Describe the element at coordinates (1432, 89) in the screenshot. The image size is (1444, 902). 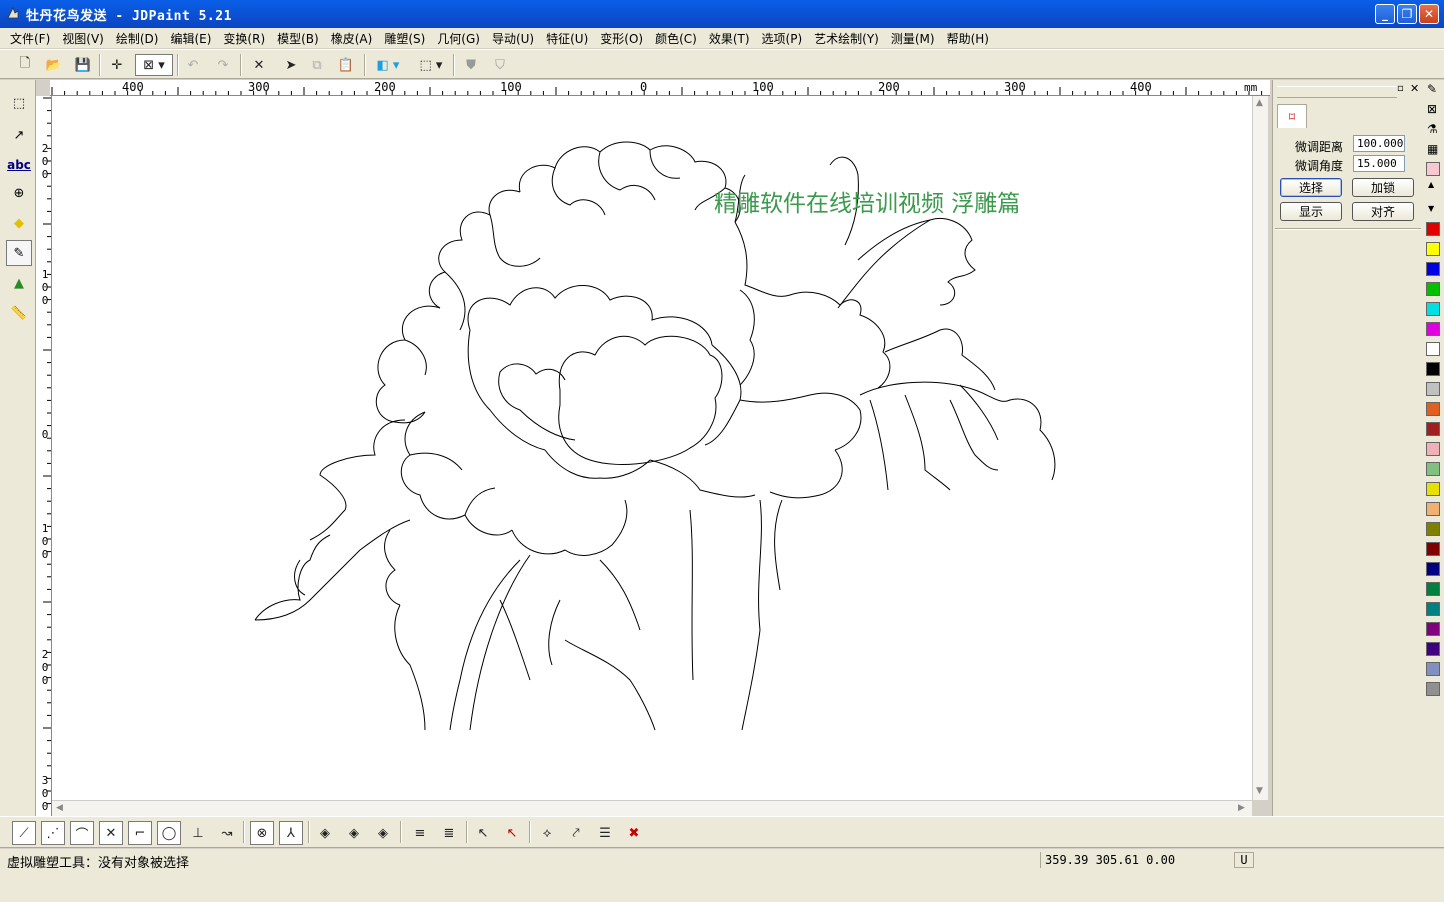
I see `pen-icon: ✎` at that location.